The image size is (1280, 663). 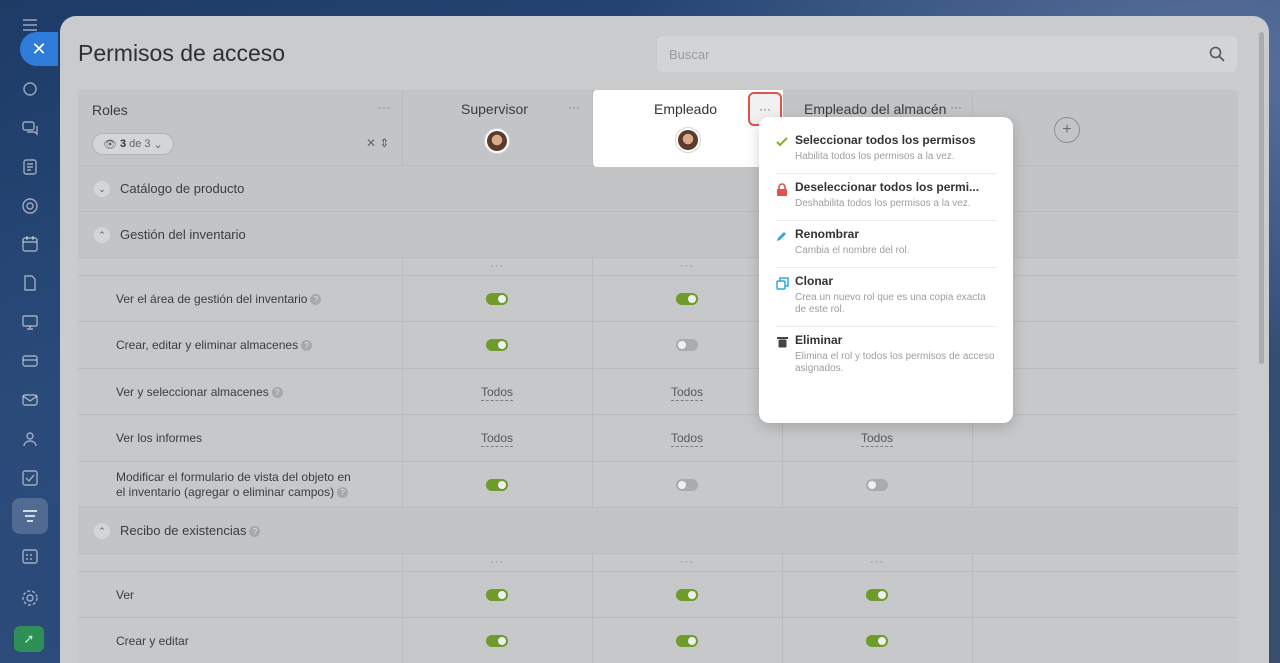 I want to click on lock-icon, so click(x=782, y=189).